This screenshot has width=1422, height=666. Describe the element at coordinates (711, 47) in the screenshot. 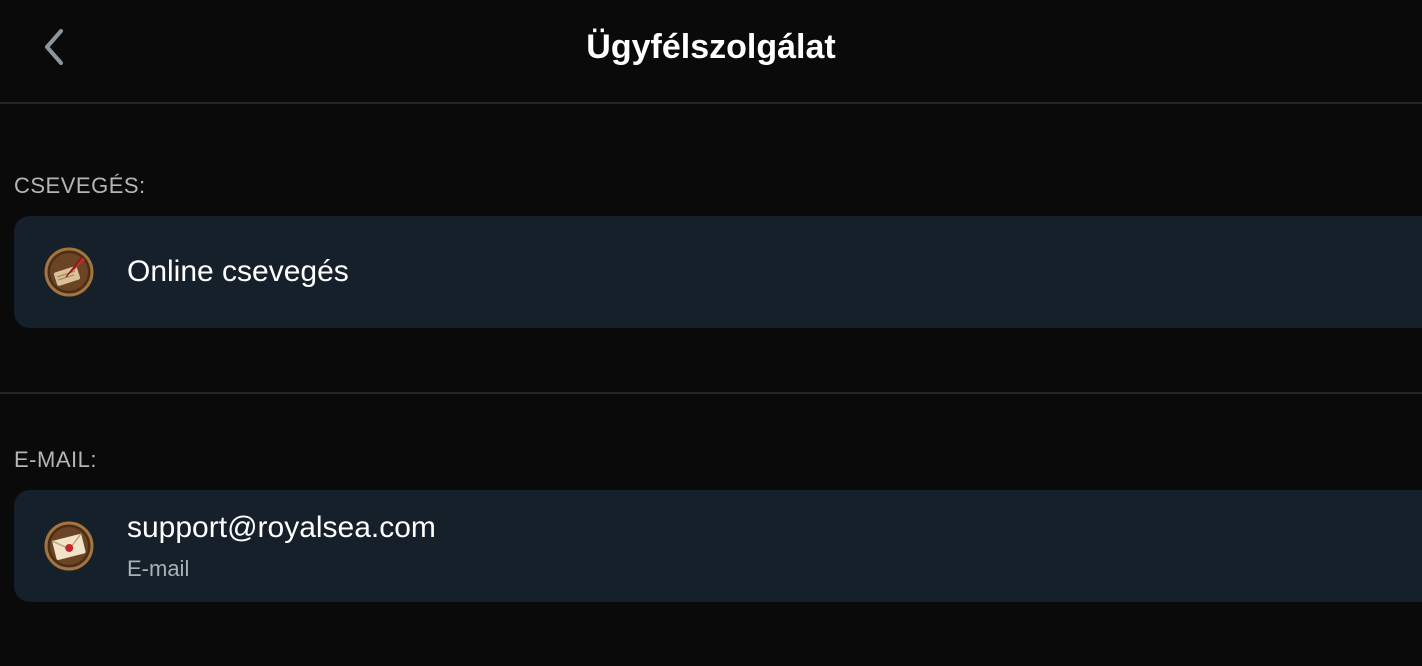

I see `page-title: Ügyfélszolgálat` at that location.